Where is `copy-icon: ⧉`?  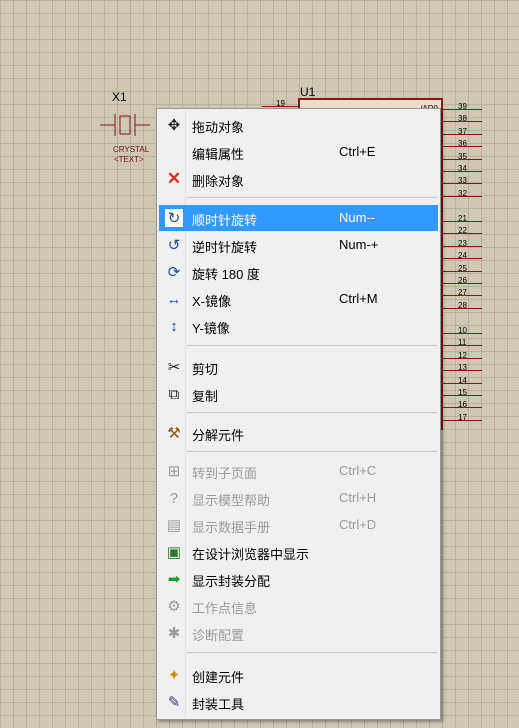 copy-icon: ⧉ is located at coordinates (174, 394).